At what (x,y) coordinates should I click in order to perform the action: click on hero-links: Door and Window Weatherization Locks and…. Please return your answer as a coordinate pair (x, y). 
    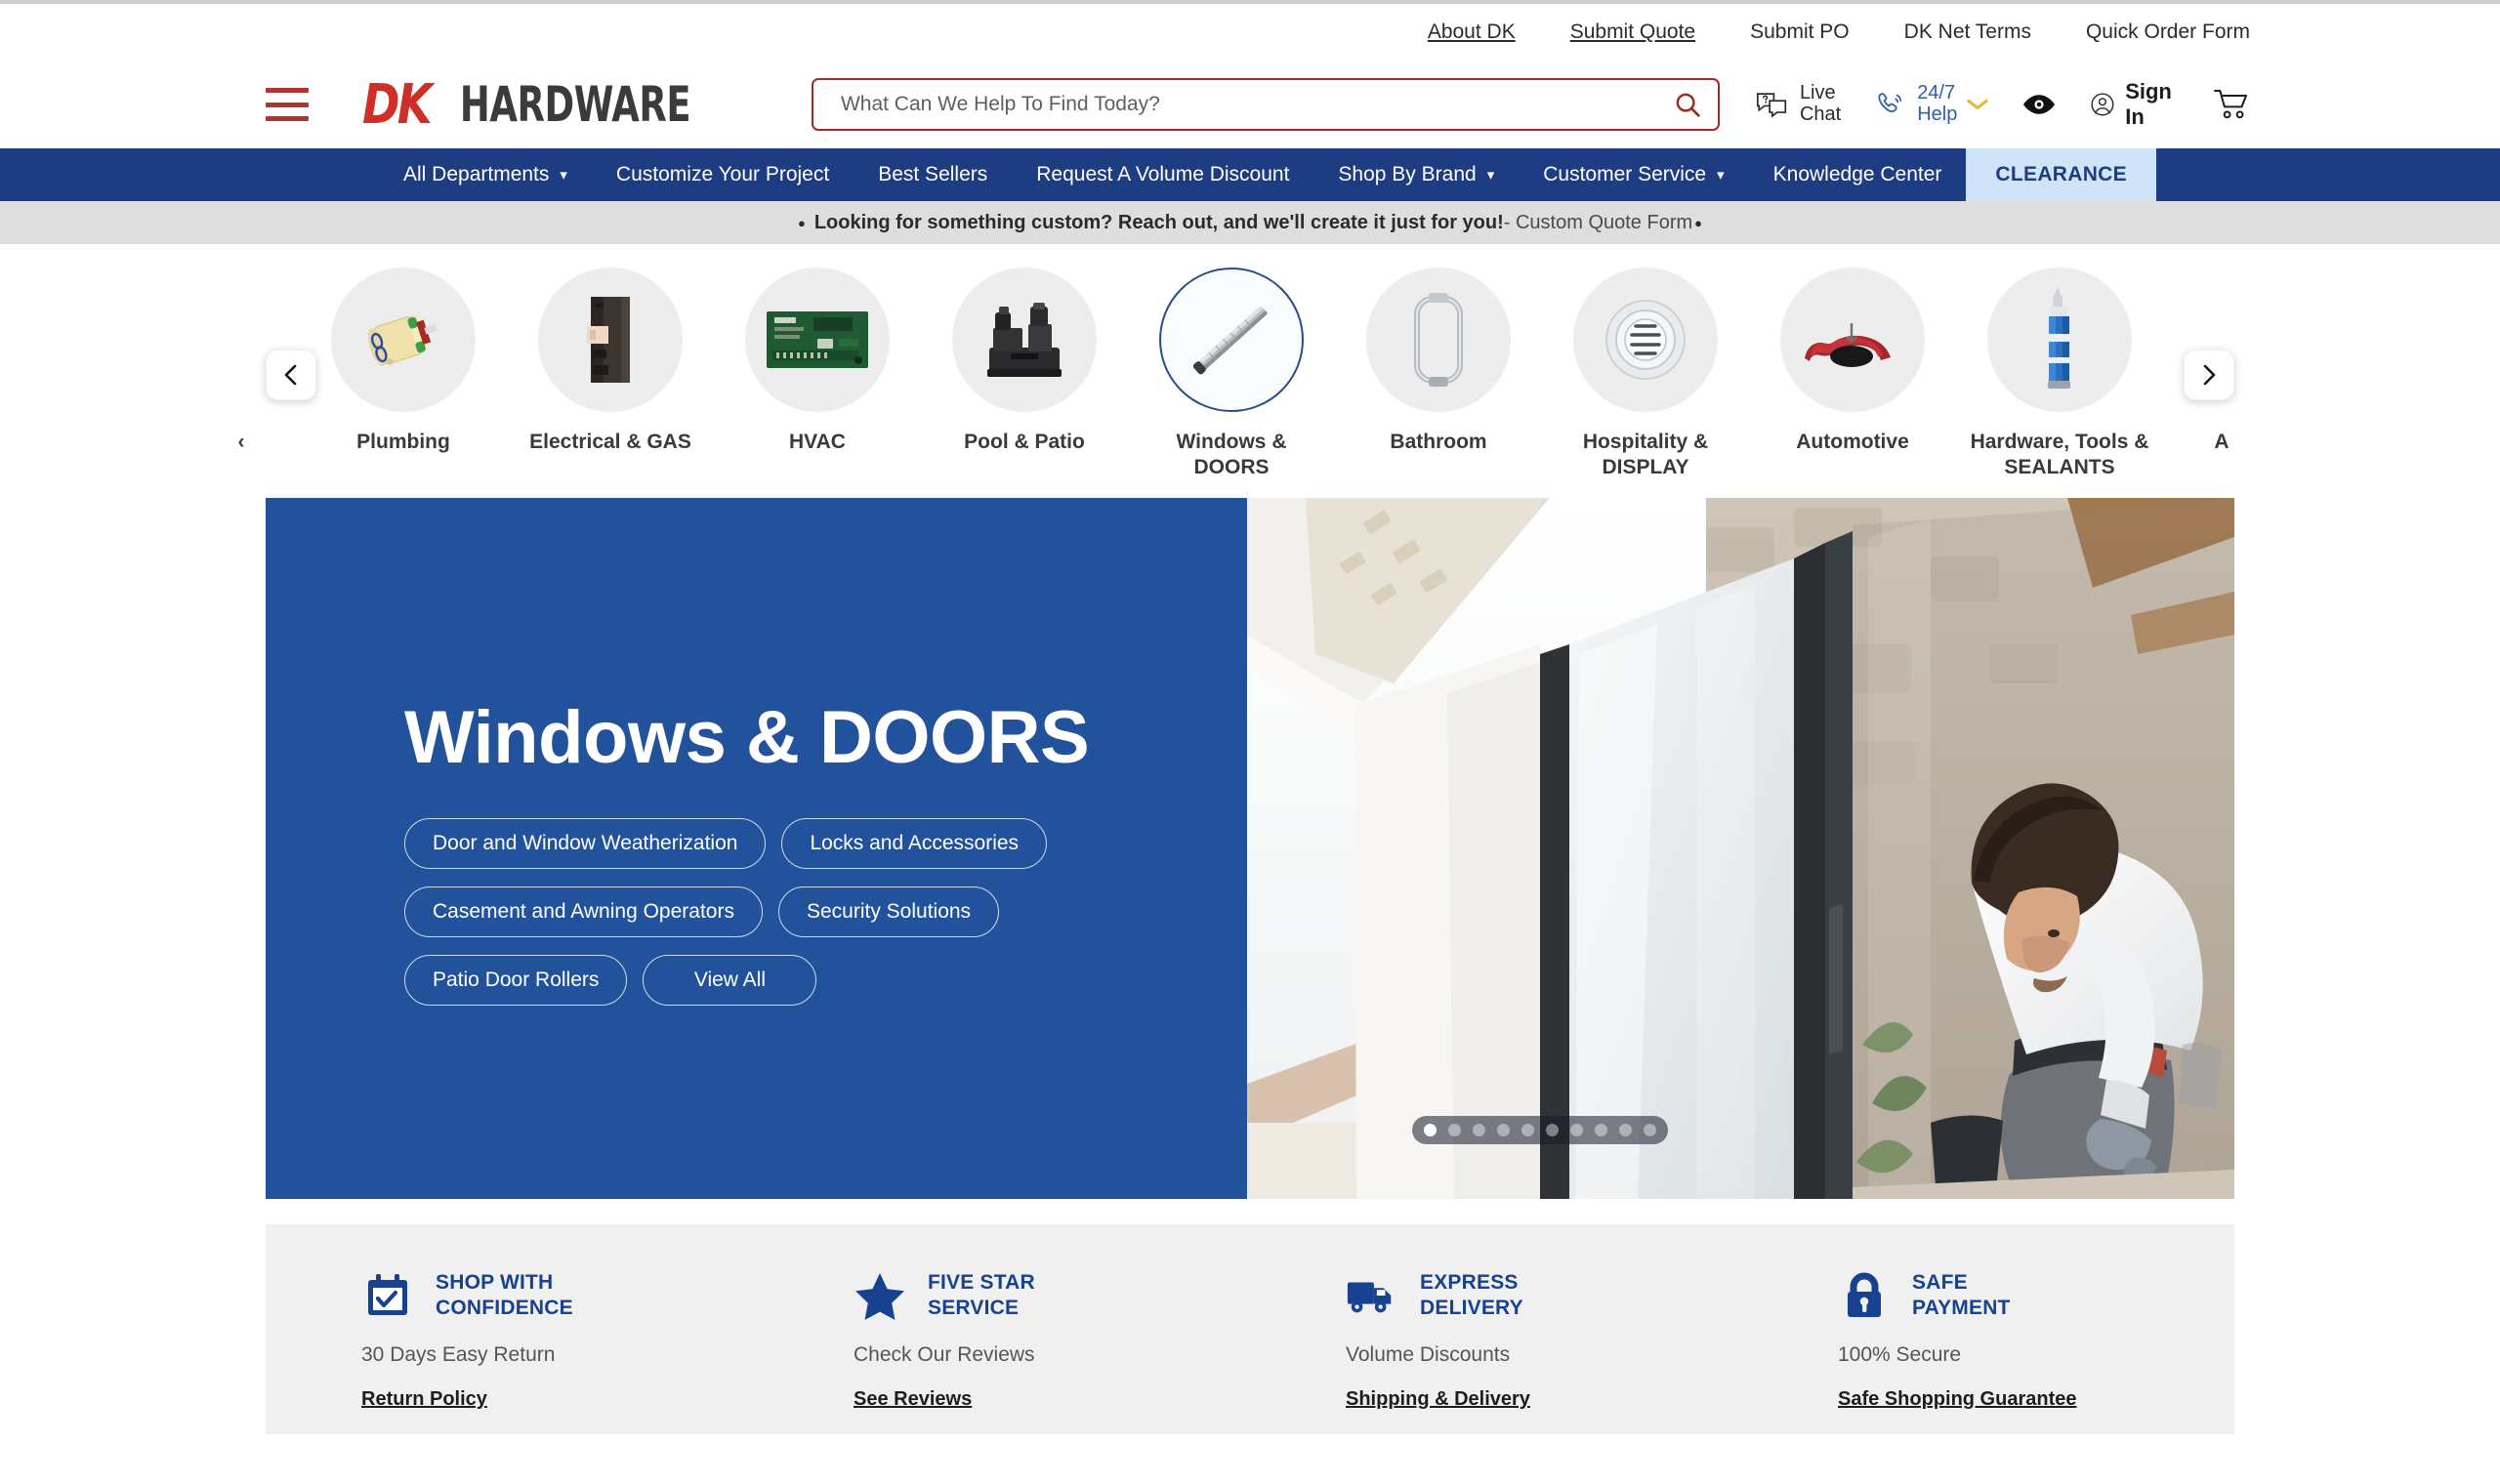
    Looking at the image, I should click on (795, 912).